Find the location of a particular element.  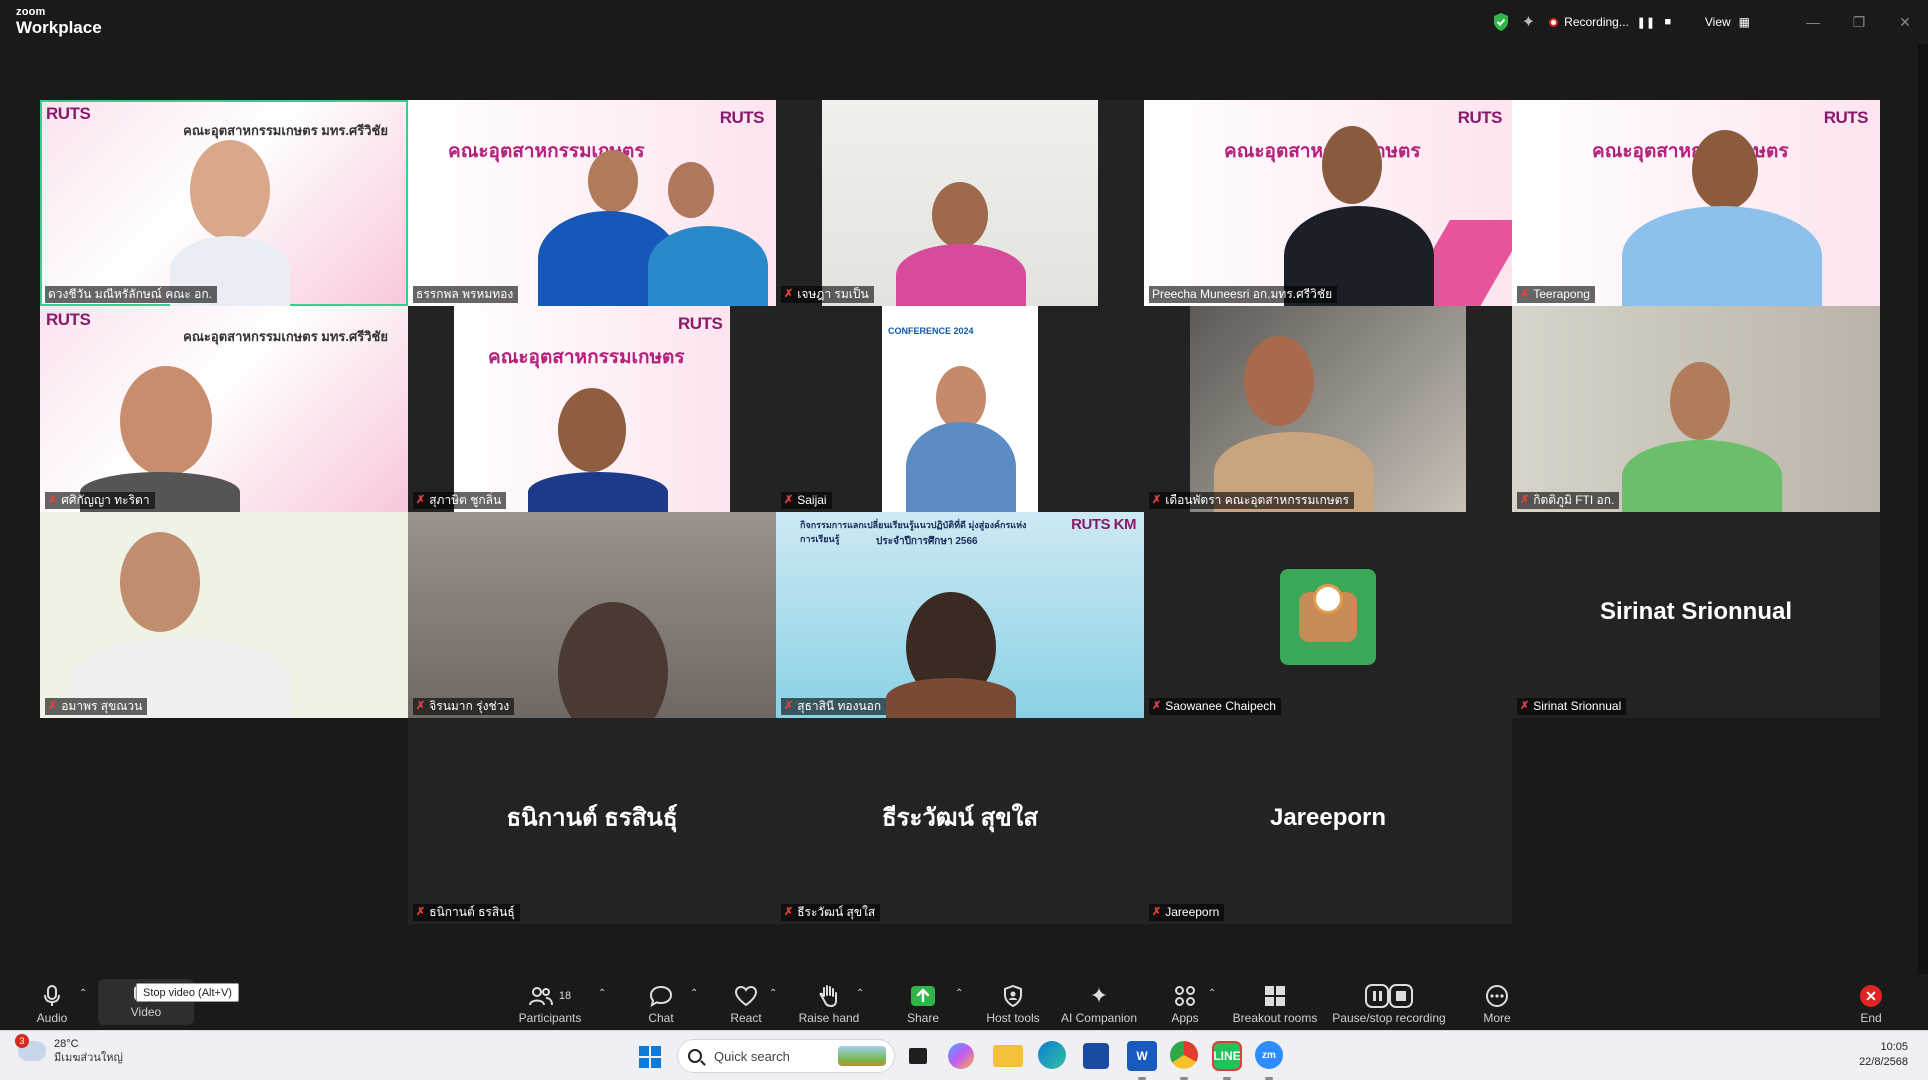

view-button: View ▦ is located at coordinates (1727, 22).